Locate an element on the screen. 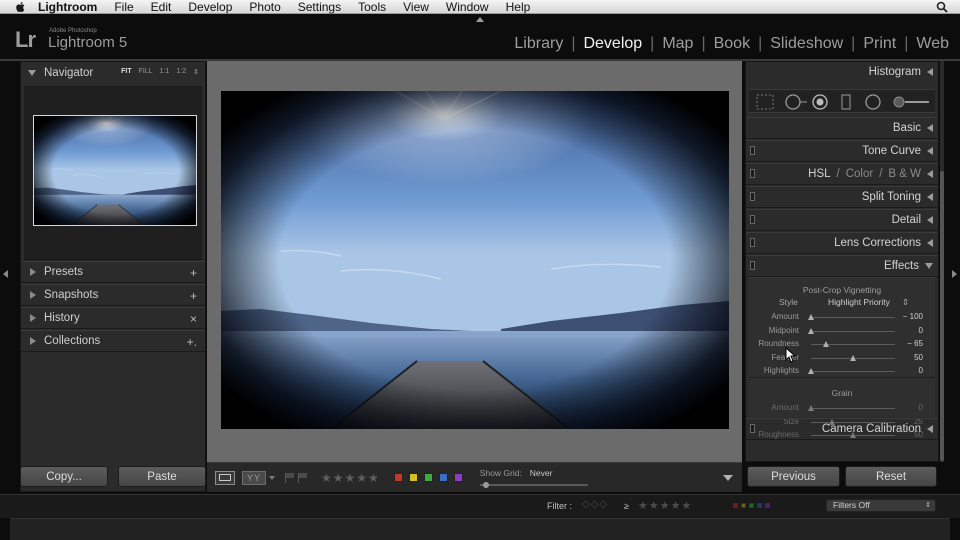  vignette-feather-value: 50 is located at coordinates (918, 357).